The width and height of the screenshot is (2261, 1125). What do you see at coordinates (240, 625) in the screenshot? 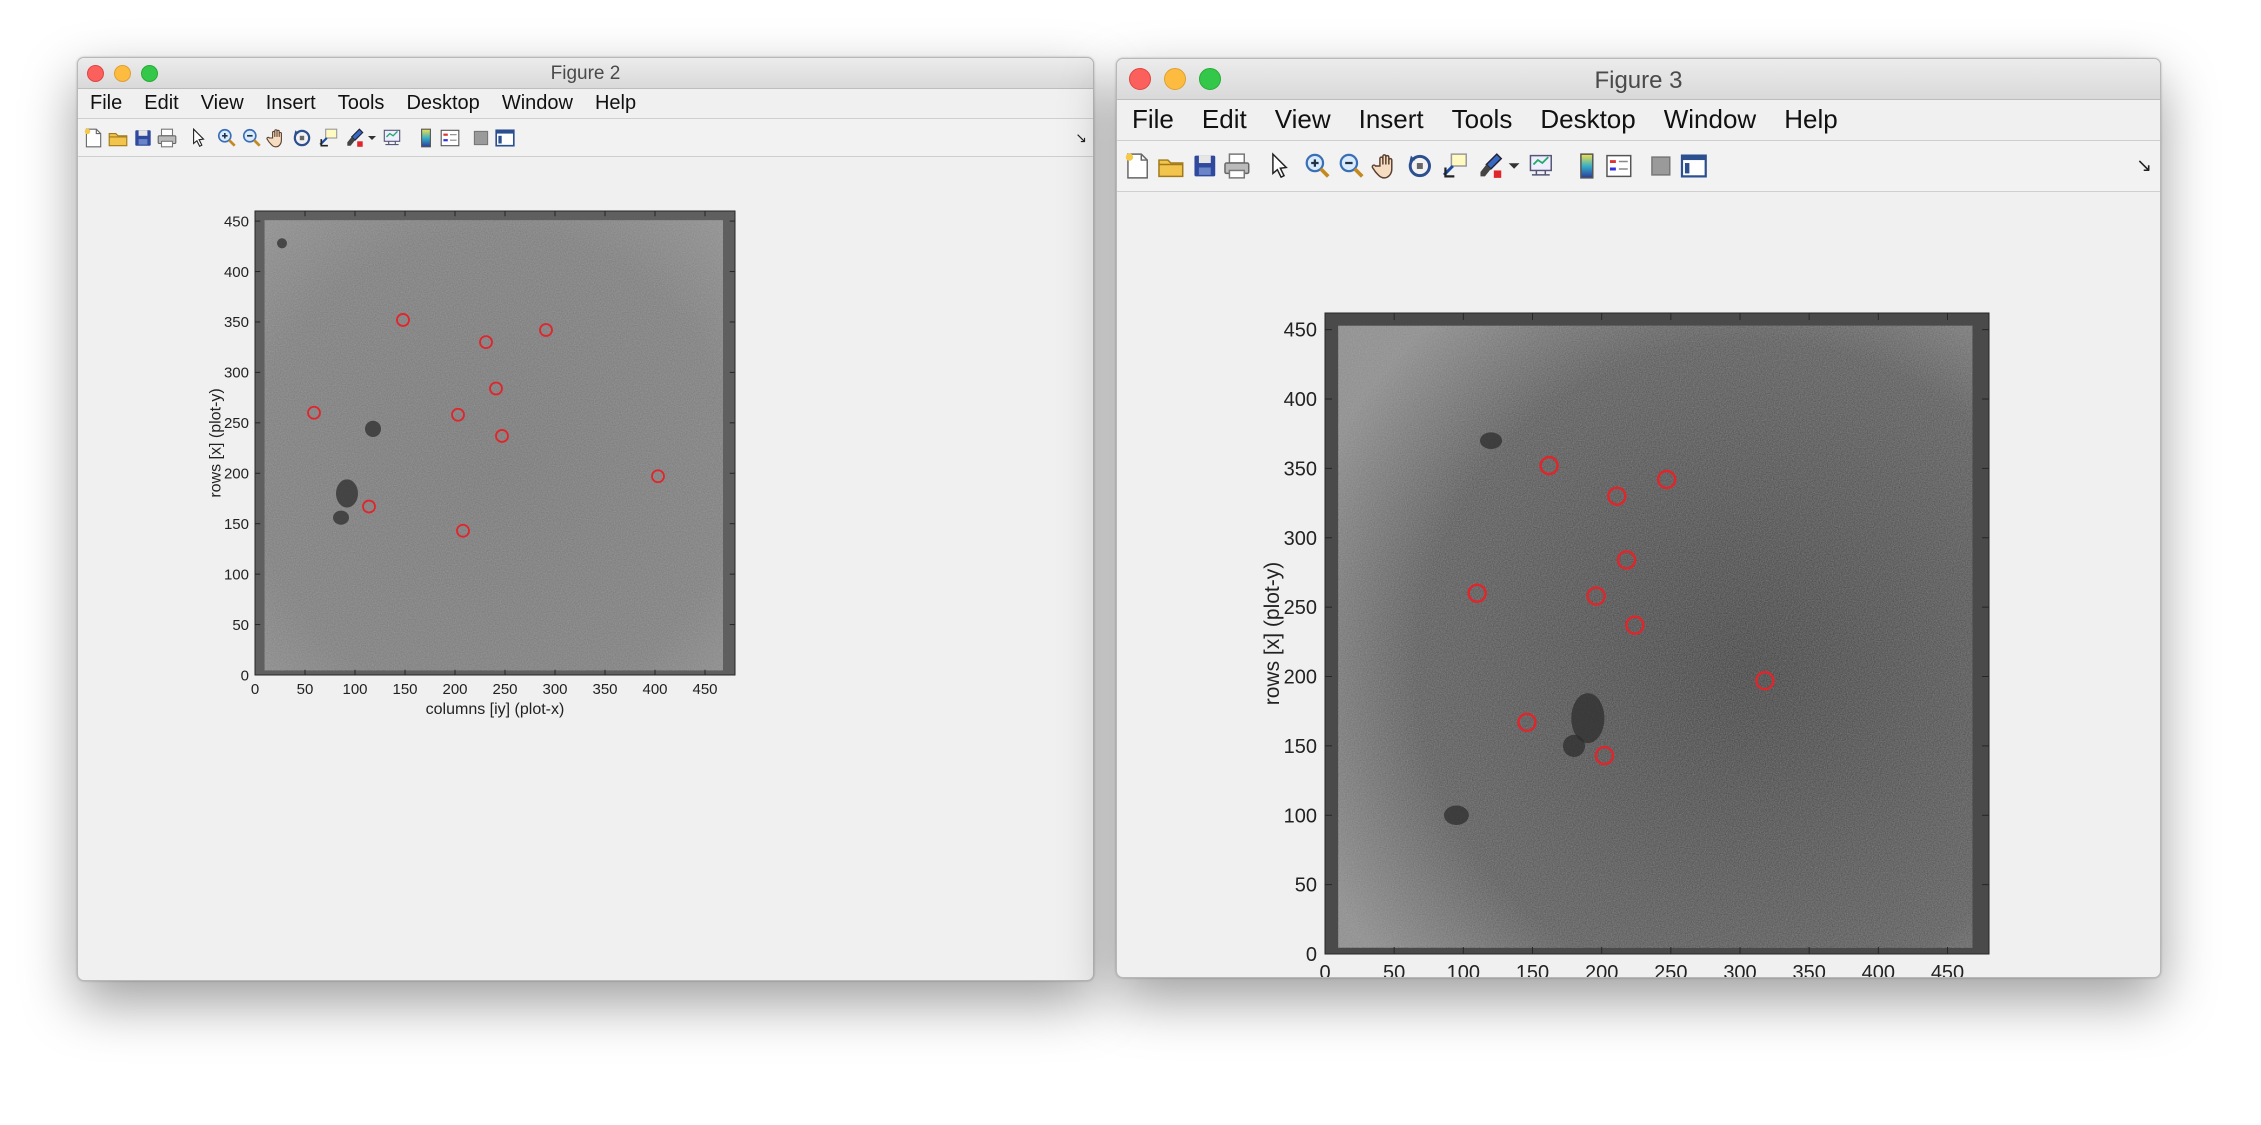
I see `y-tick-label: 50` at bounding box center [240, 625].